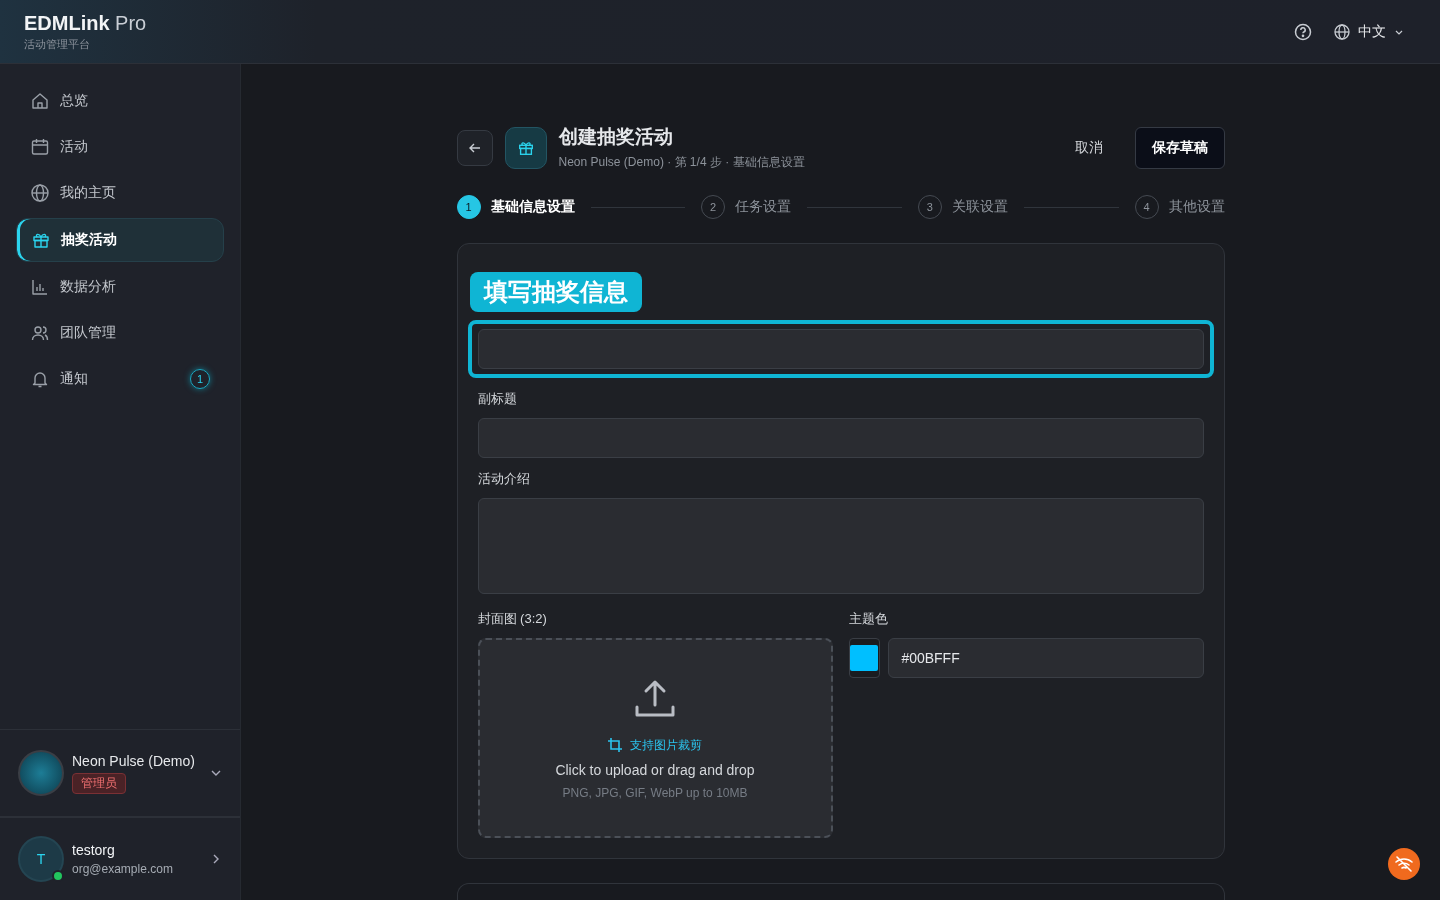 This screenshot has width=1440, height=900. What do you see at coordinates (40, 147) in the screenshot?
I see `calendar-icon` at bounding box center [40, 147].